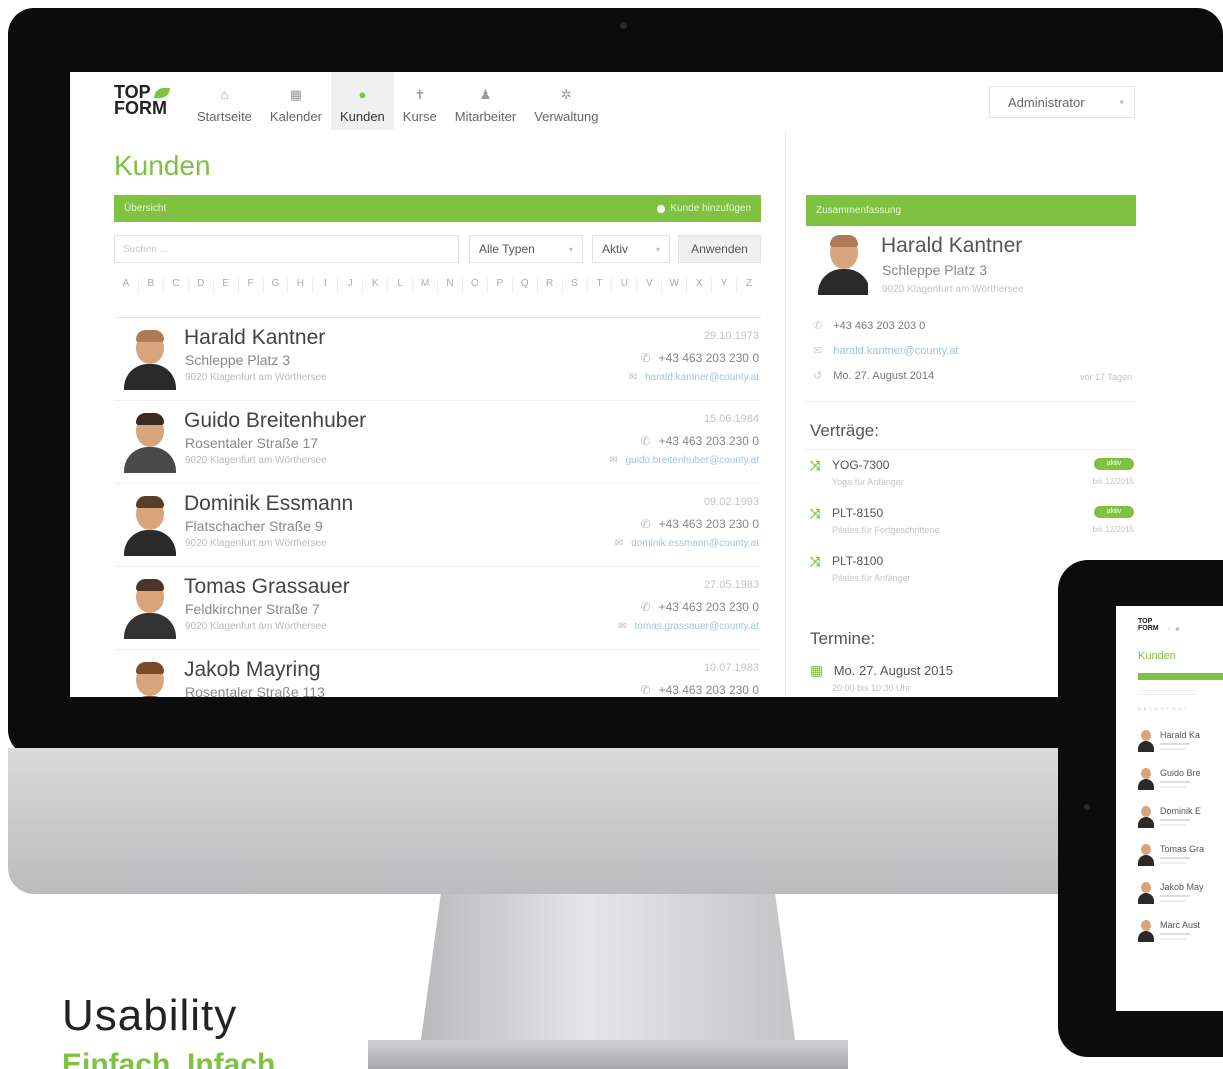 The width and height of the screenshot is (1223, 1069). What do you see at coordinates (1145, 621) in the screenshot?
I see `logo-line1: TOP` at bounding box center [1145, 621].